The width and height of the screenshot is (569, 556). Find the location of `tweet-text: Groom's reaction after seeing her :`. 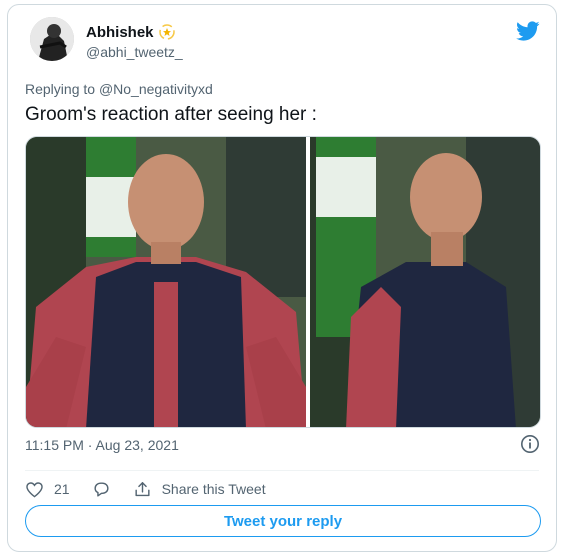

tweet-text: Groom's reaction after seeing her : is located at coordinates (171, 114).